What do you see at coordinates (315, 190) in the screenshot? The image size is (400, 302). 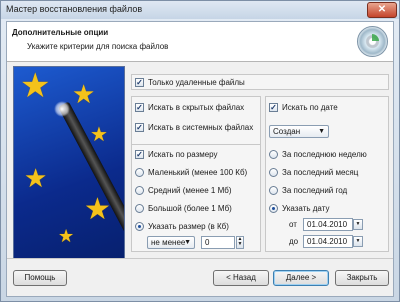 I see `radio-label: За последний год` at bounding box center [315, 190].